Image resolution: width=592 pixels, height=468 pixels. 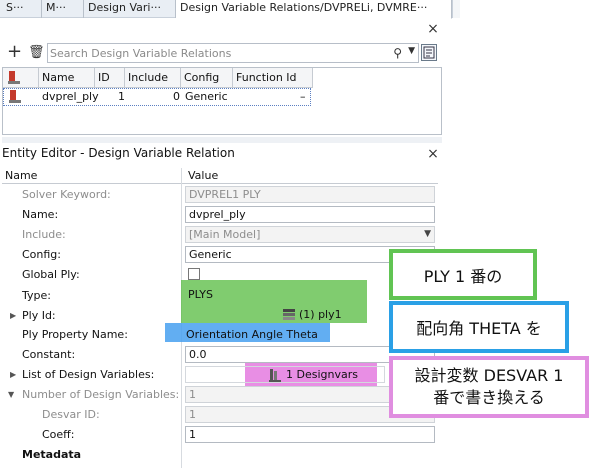 What do you see at coordinates (322, 374) in the screenshot?
I see `design-variables-value: 1 Designvars` at bounding box center [322, 374].